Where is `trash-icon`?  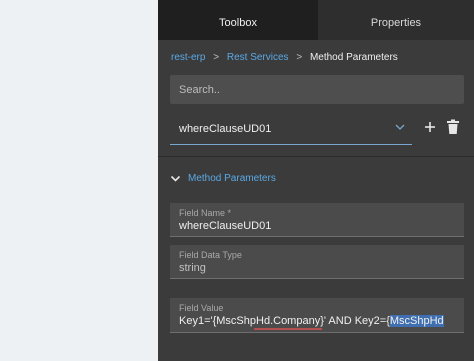 trash-icon is located at coordinates (453, 127).